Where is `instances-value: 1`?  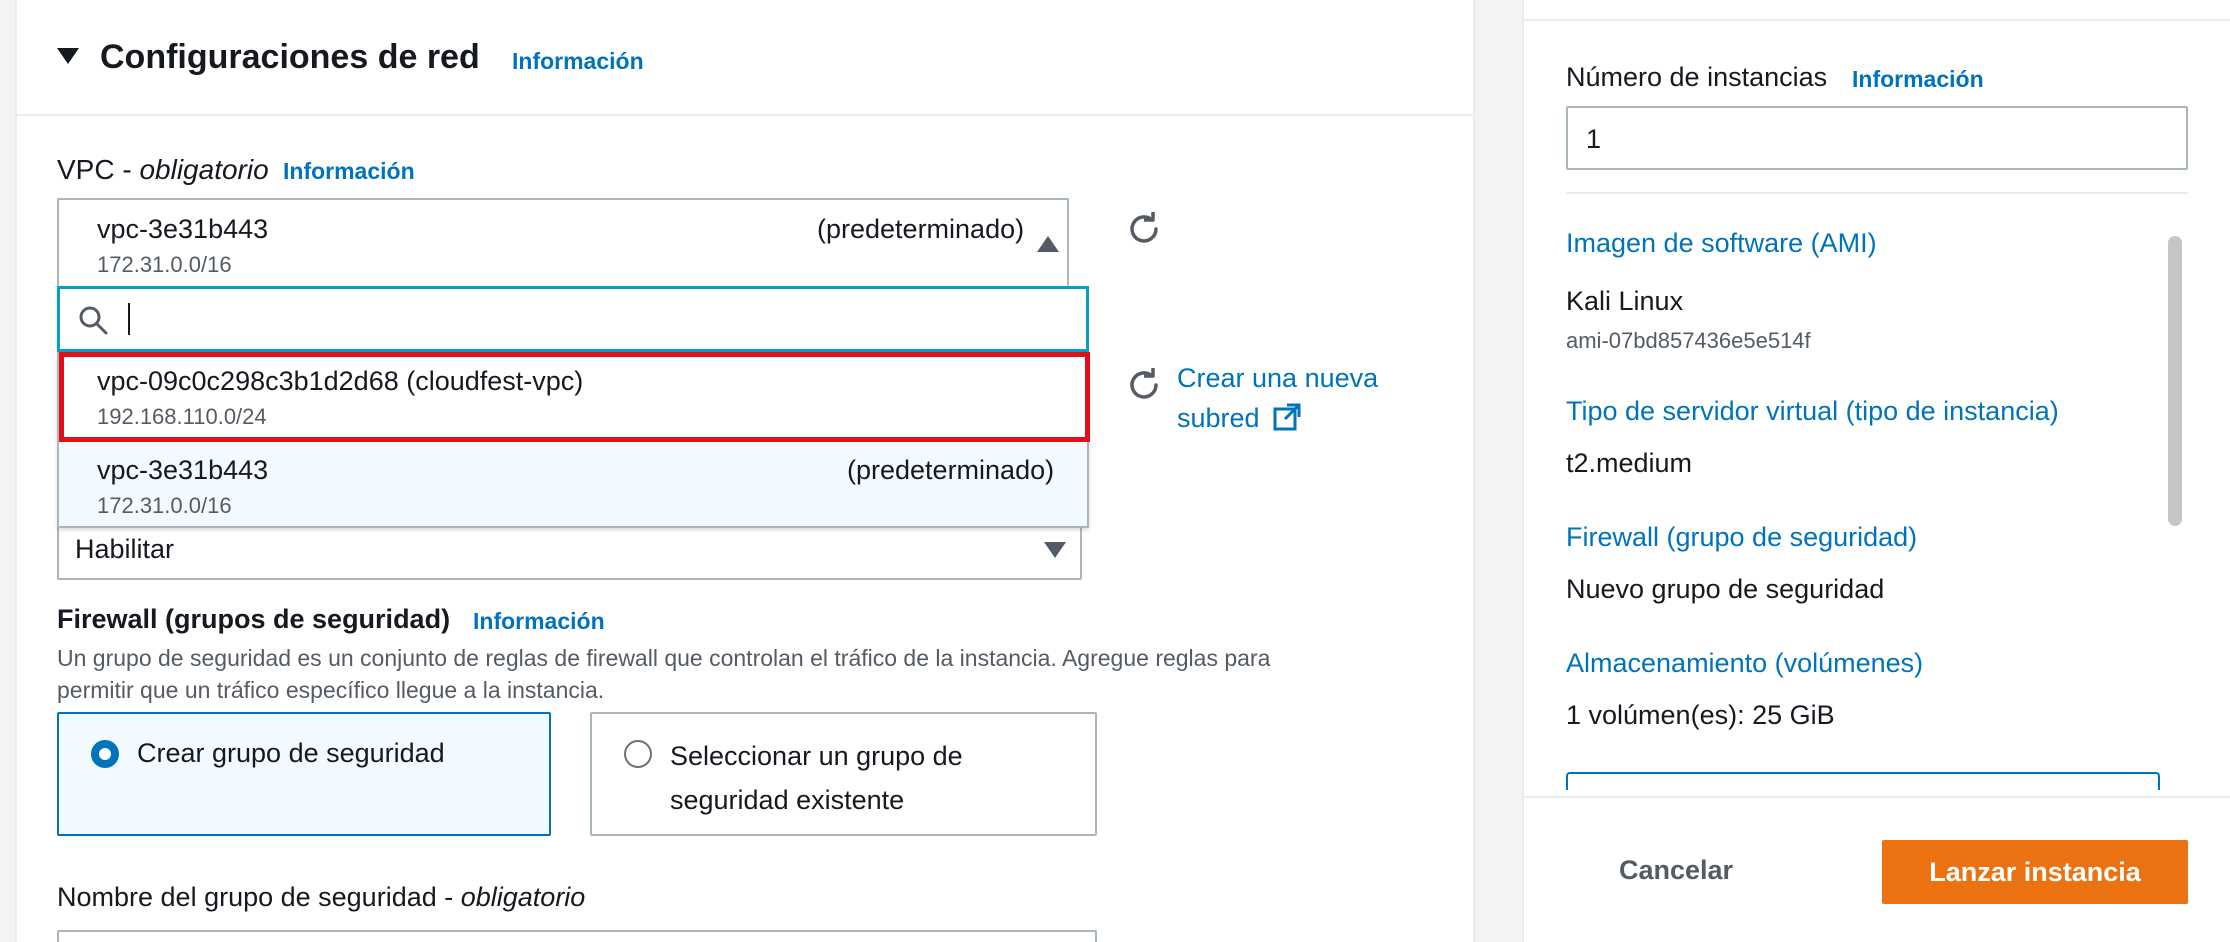
instances-value: 1 is located at coordinates (1594, 139).